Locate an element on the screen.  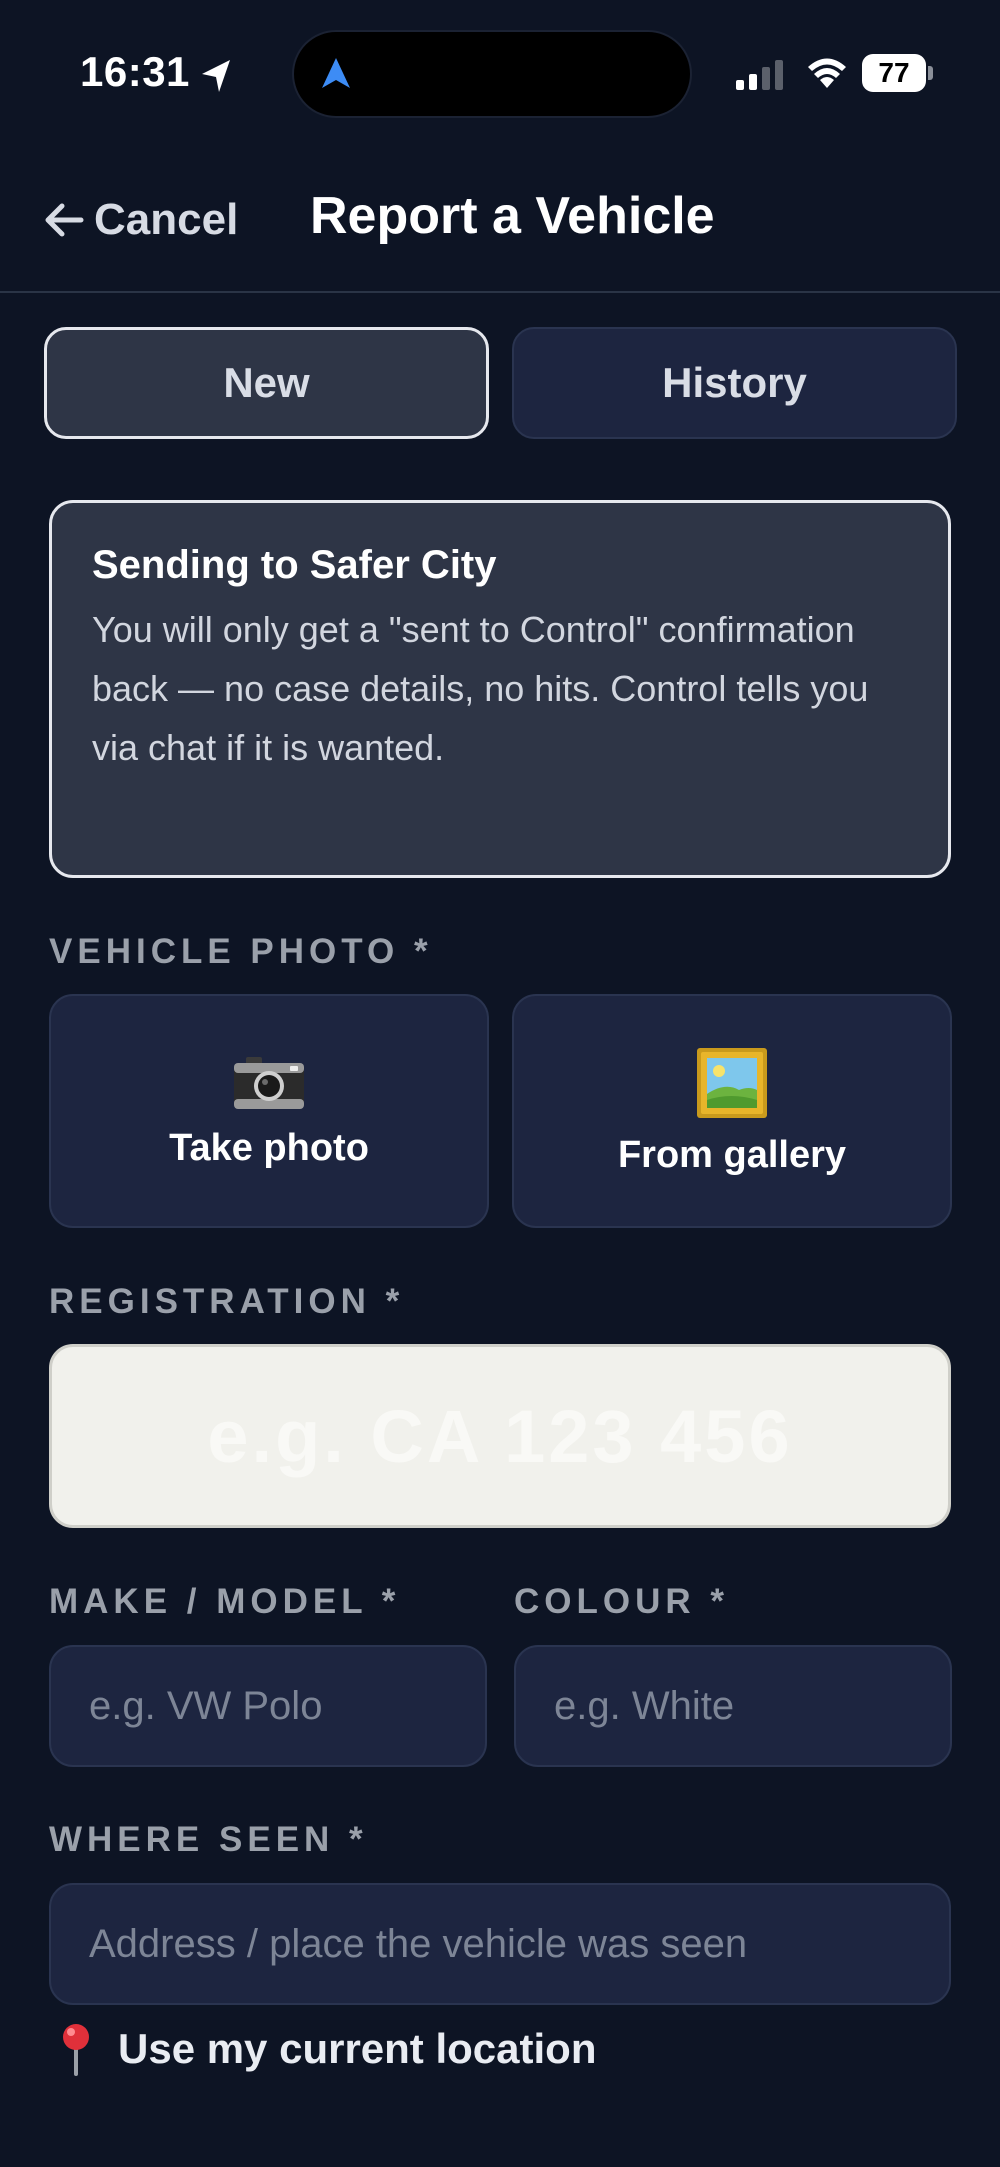
take-photo-button: Take photo is located at coordinates (269, 1111).